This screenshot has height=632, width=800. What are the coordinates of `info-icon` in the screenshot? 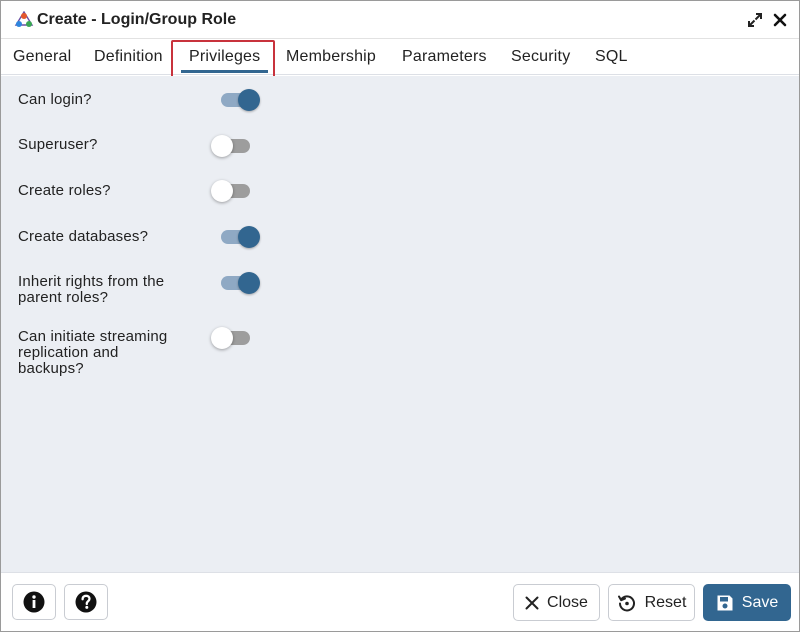 It's located at (34, 602).